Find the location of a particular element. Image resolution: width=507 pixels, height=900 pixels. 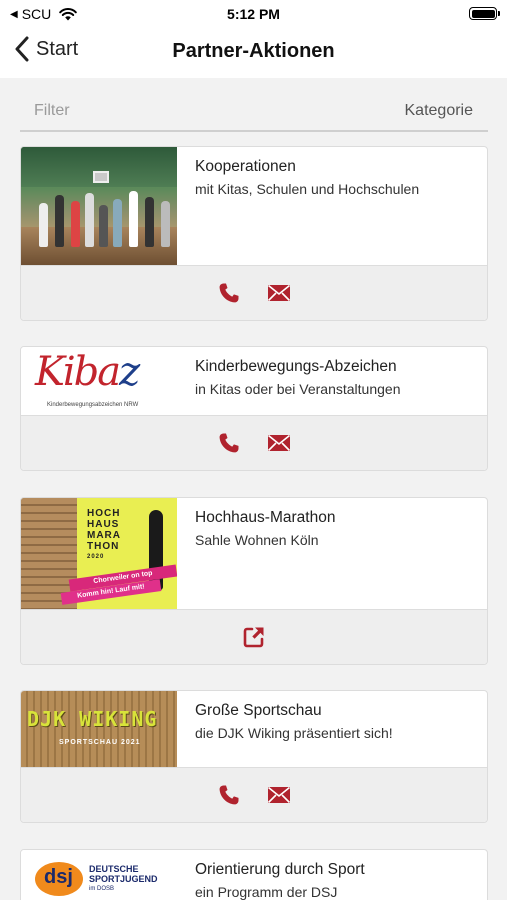

status-time: 5:12 PM is located at coordinates (253, 14).